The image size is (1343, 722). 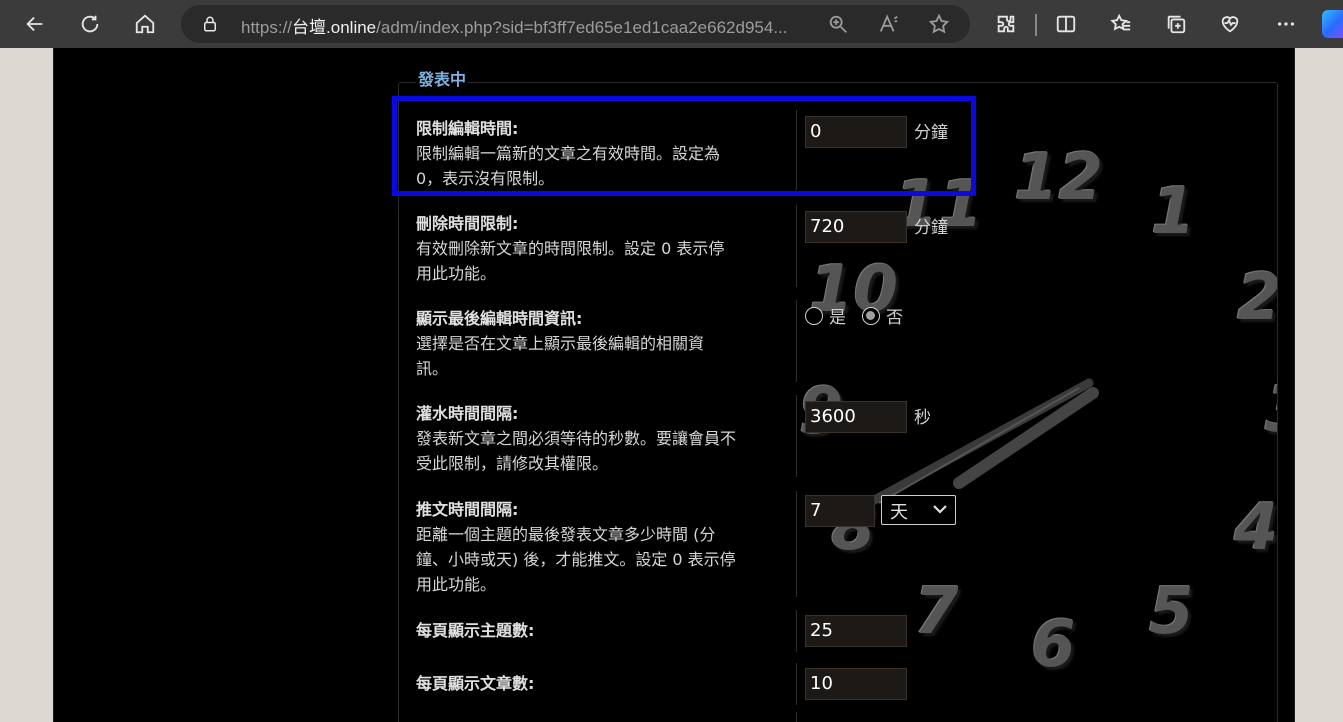 What do you see at coordinates (467, 509) in the screenshot?
I see `setting-title: 推文時間間隔:` at bounding box center [467, 509].